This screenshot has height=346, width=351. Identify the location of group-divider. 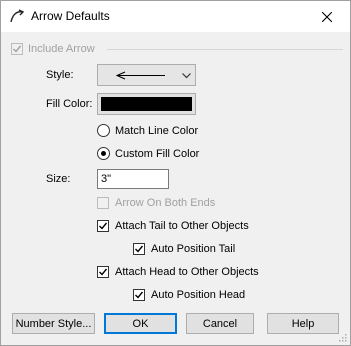
(225, 49).